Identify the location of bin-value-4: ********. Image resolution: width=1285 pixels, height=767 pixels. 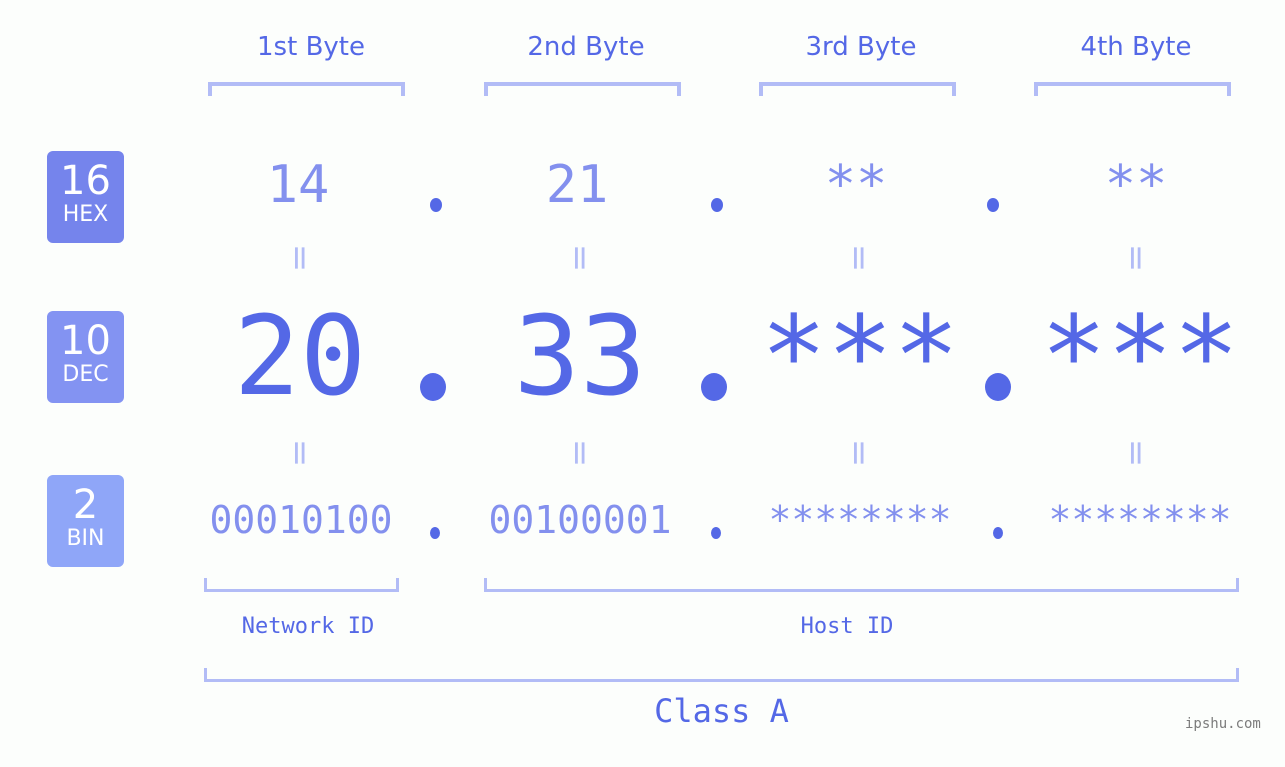
(1140, 520).